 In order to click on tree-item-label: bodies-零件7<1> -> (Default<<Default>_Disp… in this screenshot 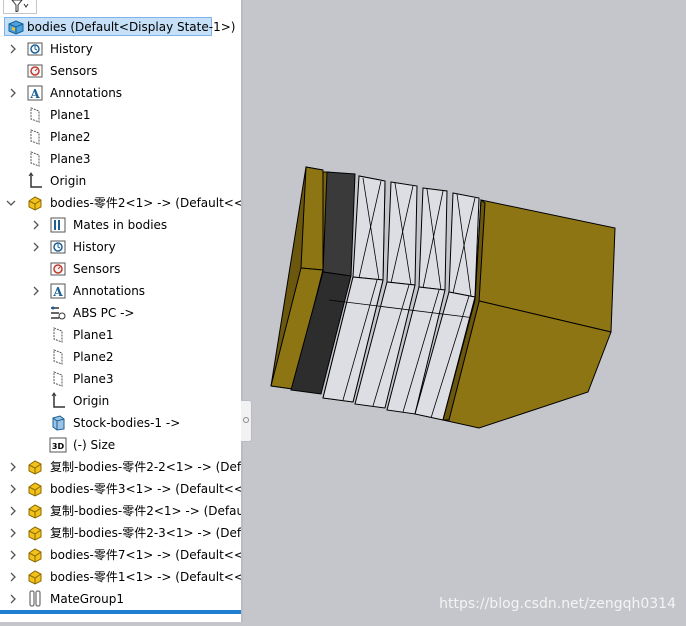, I will do `click(145, 555)`.